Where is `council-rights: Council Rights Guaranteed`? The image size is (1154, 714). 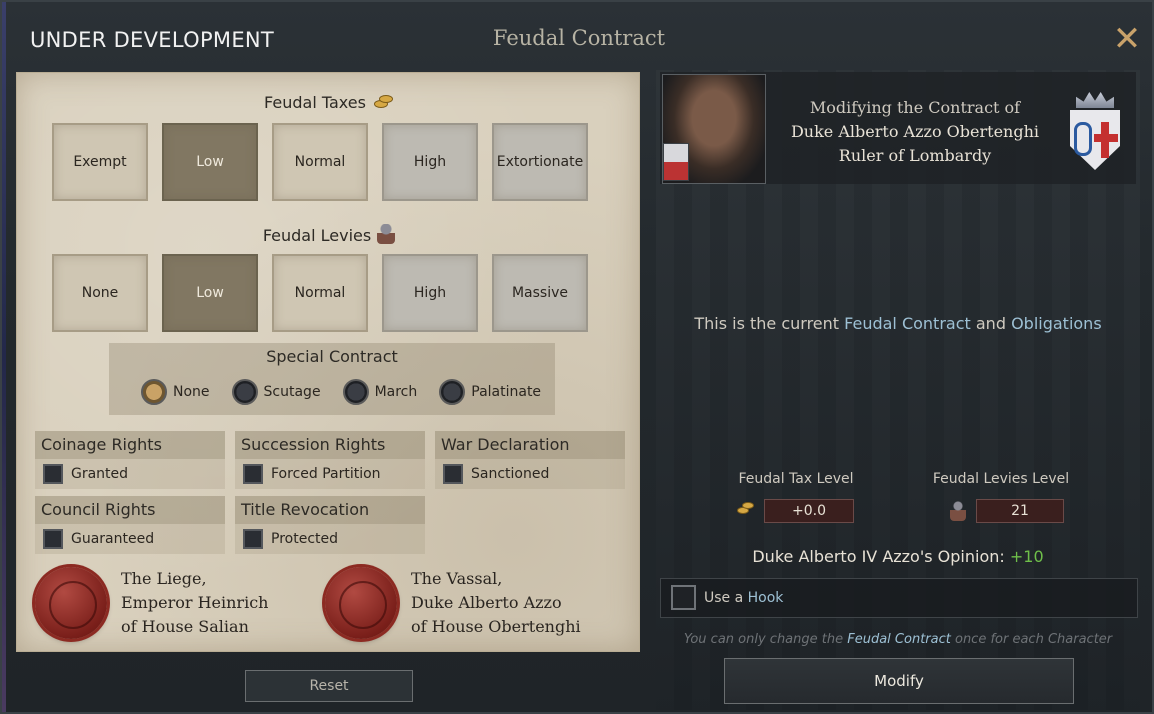 council-rights: Council Rights Guaranteed is located at coordinates (130, 525).